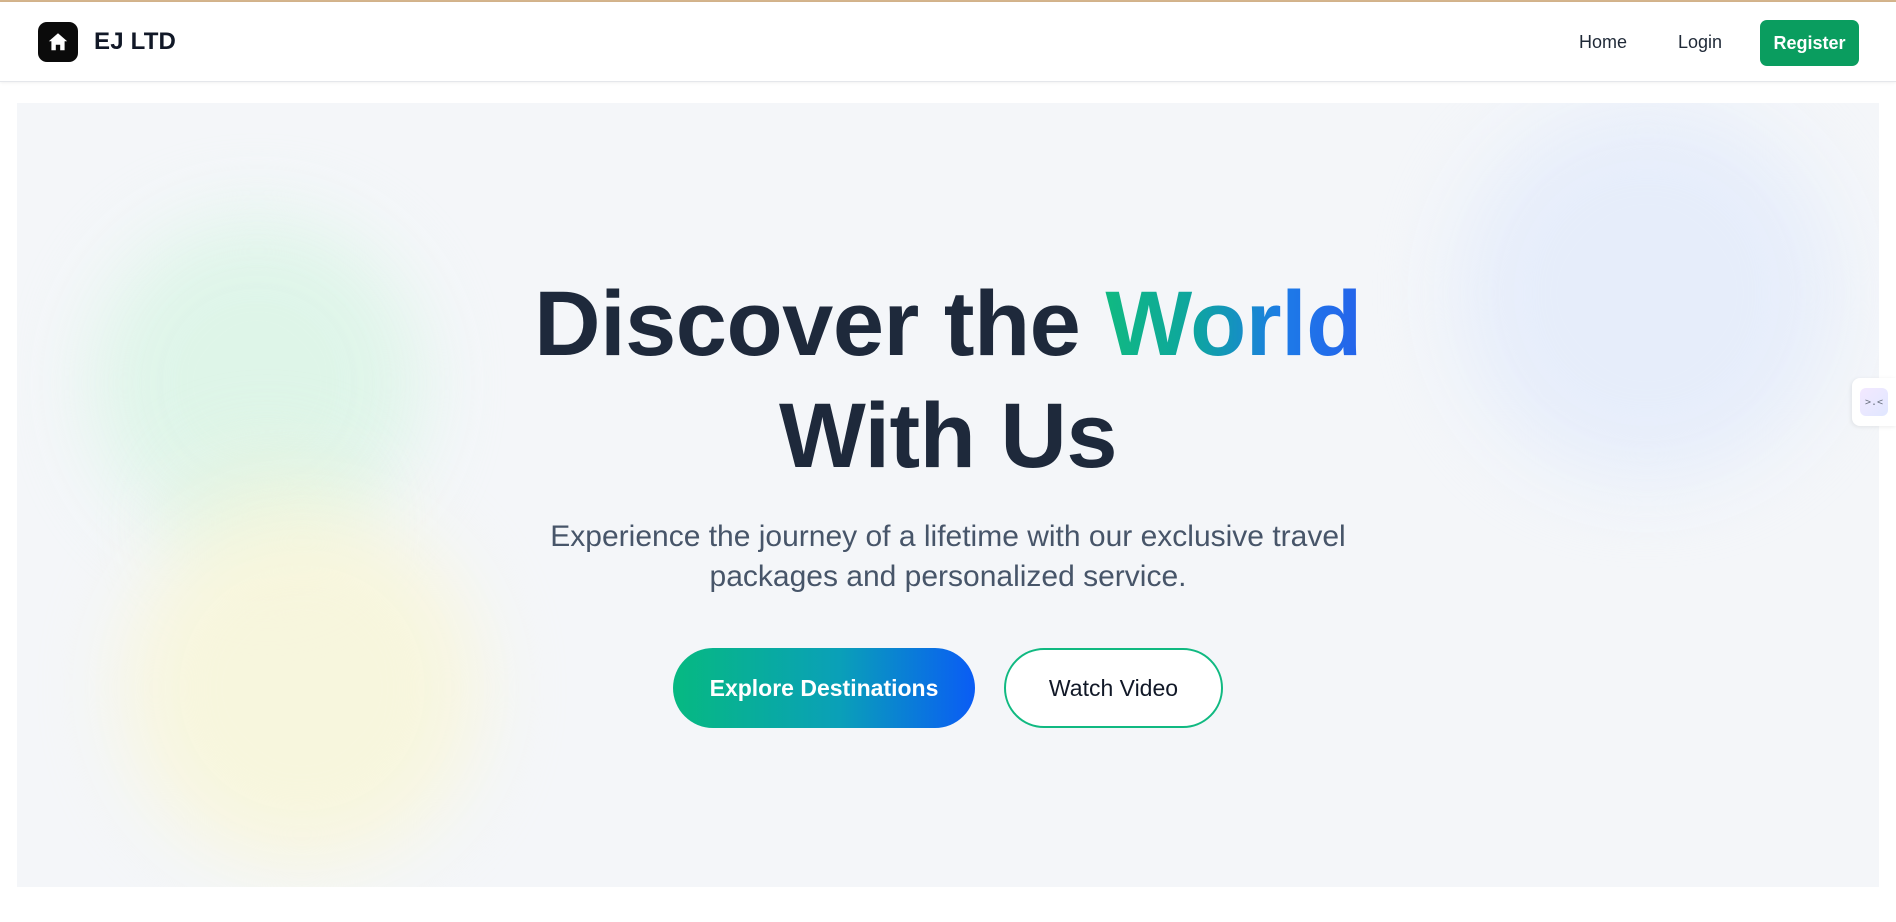 This screenshot has width=1896, height=922. What do you see at coordinates (302, 688) in the screenshot?
I see `decorative-blob-yellow` at bounding box center [302, 688].